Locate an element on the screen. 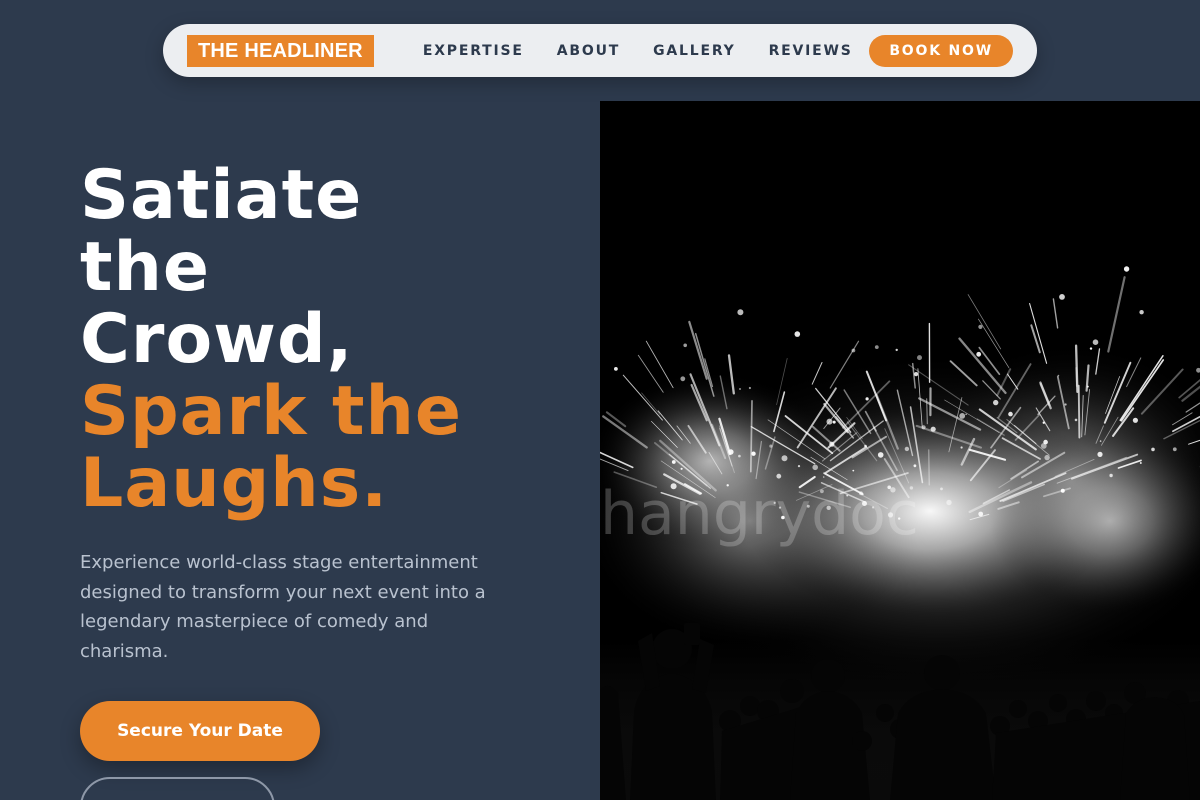 Image resolution: width=1200 pixels, height=800 pixels. book-now-button: BOOK NOW is located at coordinates (941, 50).